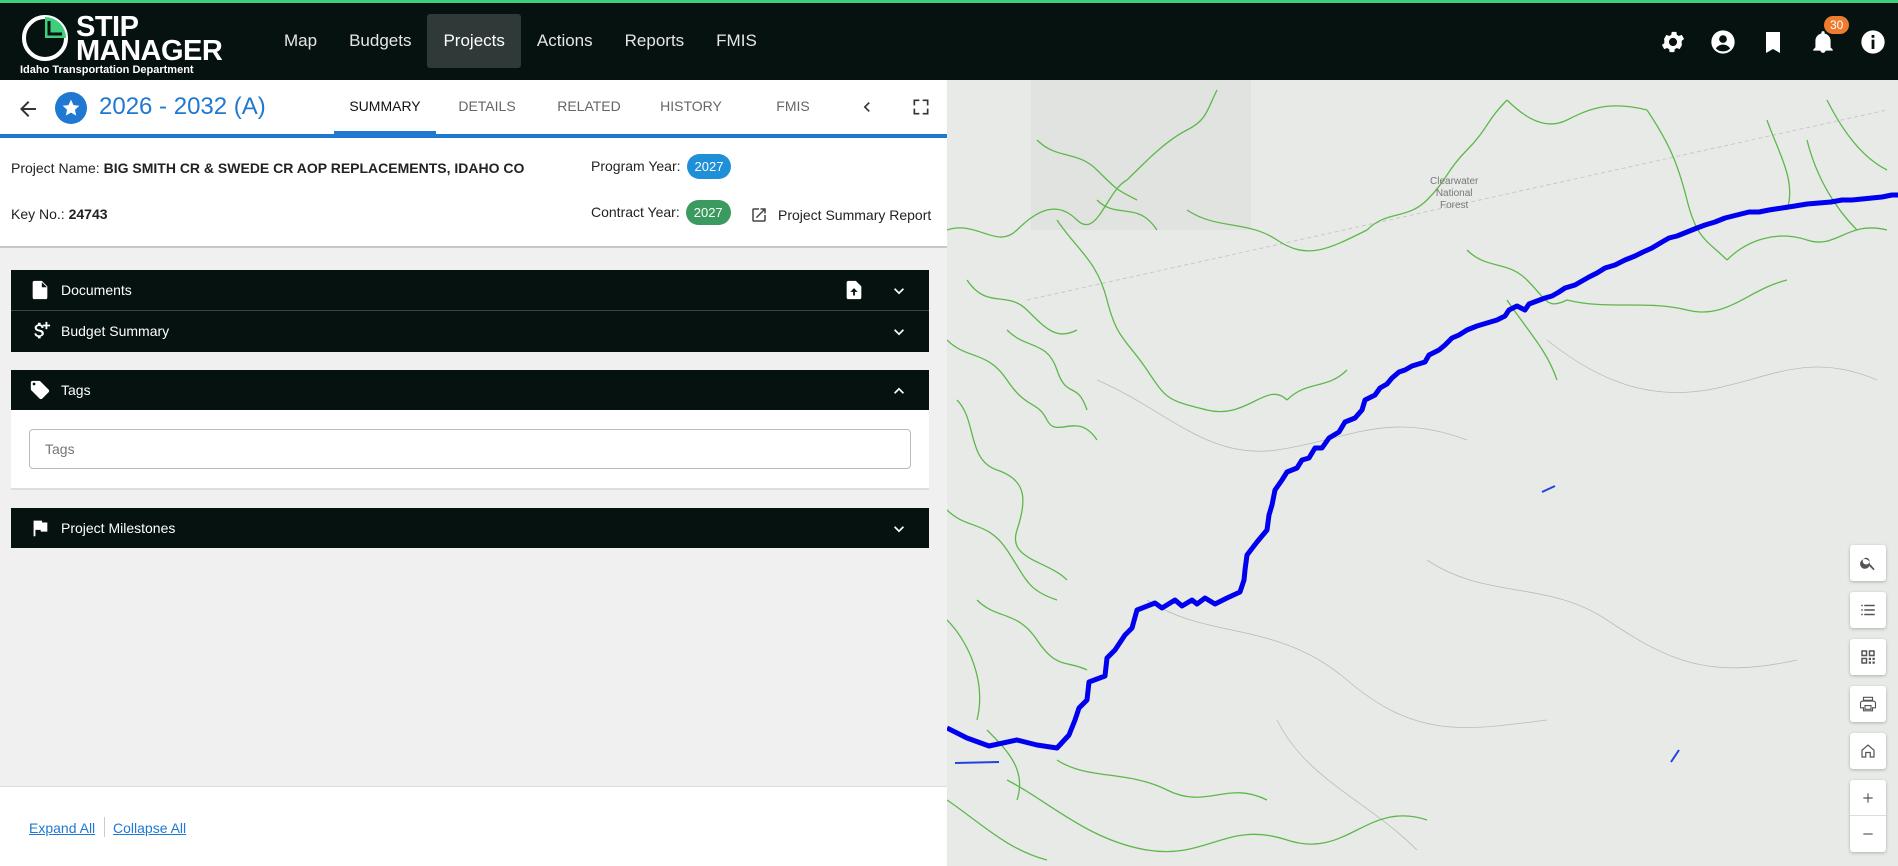 The image size is (1898, 866). I want to click on settings-button, so click(1673, 41).